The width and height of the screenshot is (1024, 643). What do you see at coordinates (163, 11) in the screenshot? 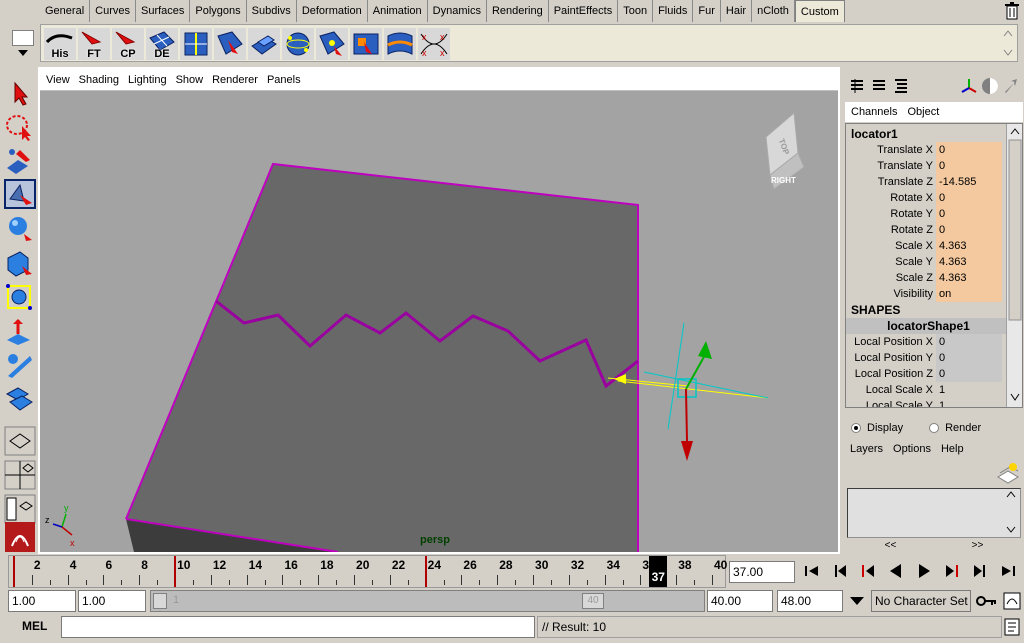
I see `shelf-tab-surfaces: Surfaces` at bounding box center [163, 11].